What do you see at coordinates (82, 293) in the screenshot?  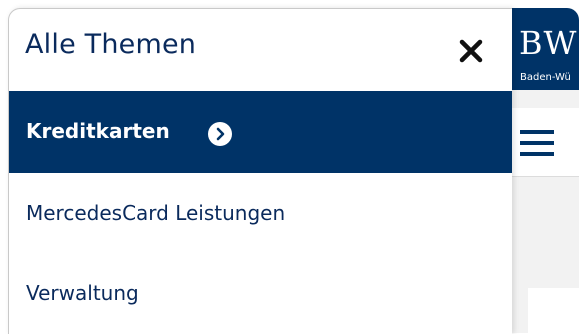 I see `menu-item-label: Verwaltung` at bounding box center [82, 293].